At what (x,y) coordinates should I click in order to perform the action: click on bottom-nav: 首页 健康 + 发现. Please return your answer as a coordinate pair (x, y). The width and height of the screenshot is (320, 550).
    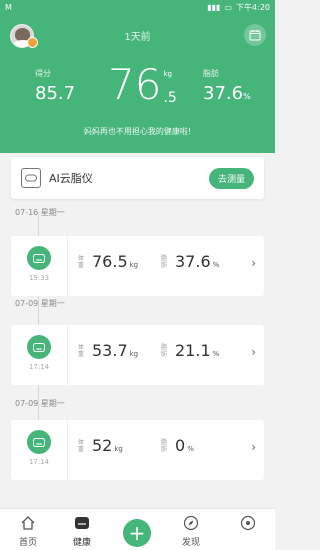
    Looking at the image, I should click on (137, 529).